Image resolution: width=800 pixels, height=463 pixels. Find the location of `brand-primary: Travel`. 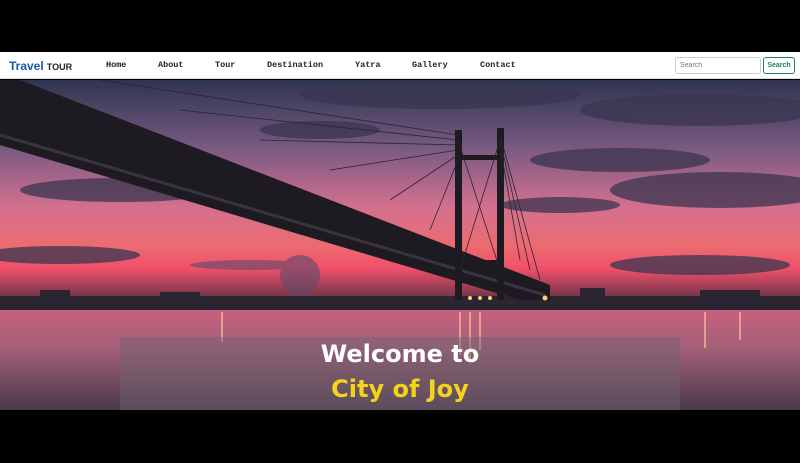

brand-primary: Travel is located at coordinates (26, 66).